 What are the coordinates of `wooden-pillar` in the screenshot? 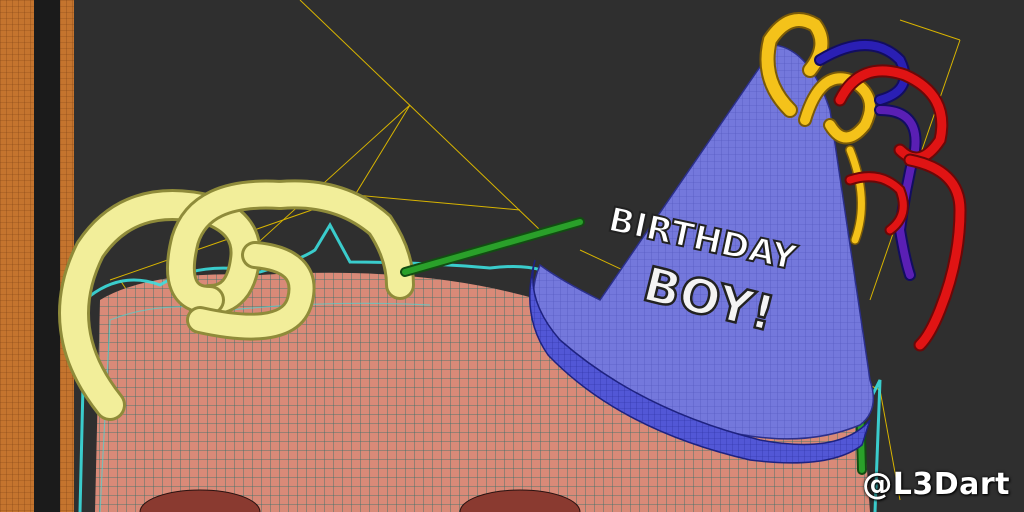 It's located at (37, 256).